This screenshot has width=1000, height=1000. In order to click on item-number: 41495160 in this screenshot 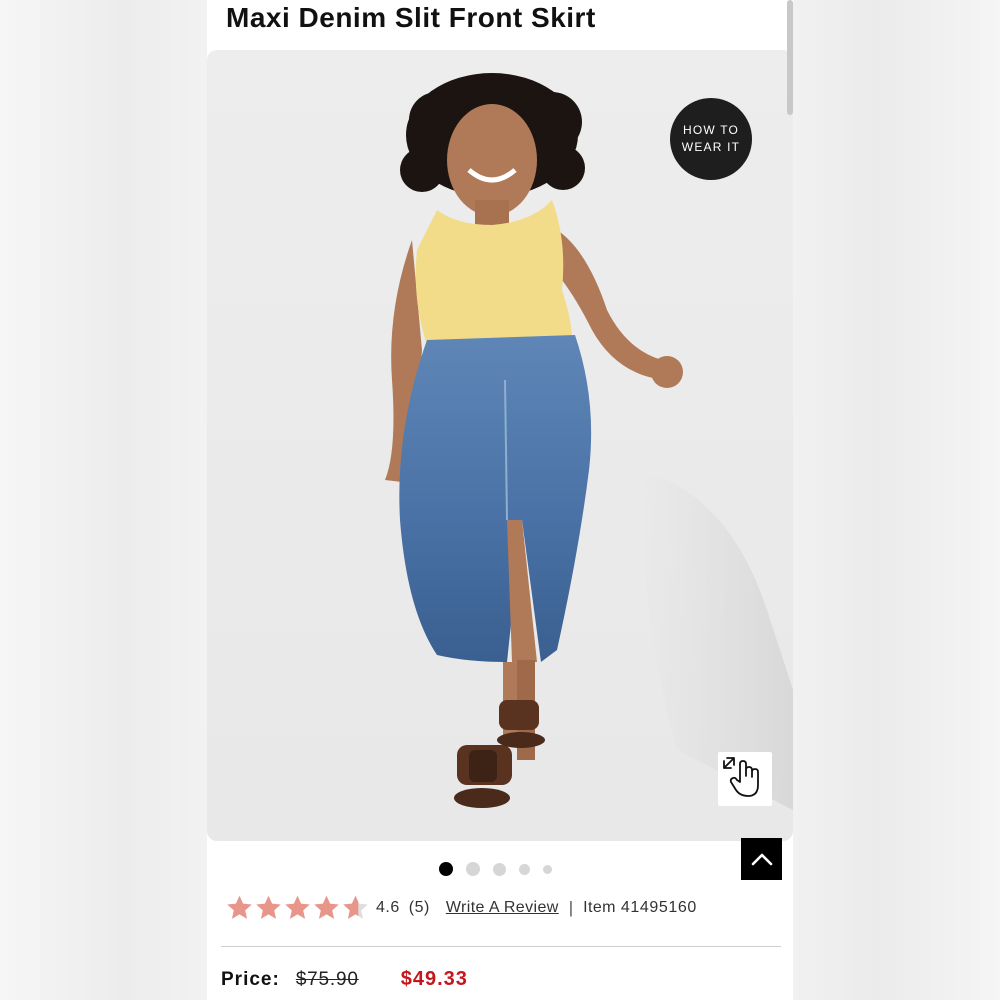, I will do `click(658, 907)`.